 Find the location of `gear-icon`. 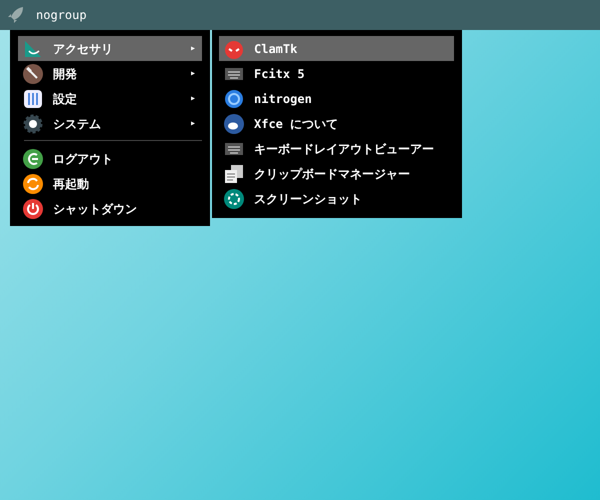

gear-icon is located at coordinates (33, 124).